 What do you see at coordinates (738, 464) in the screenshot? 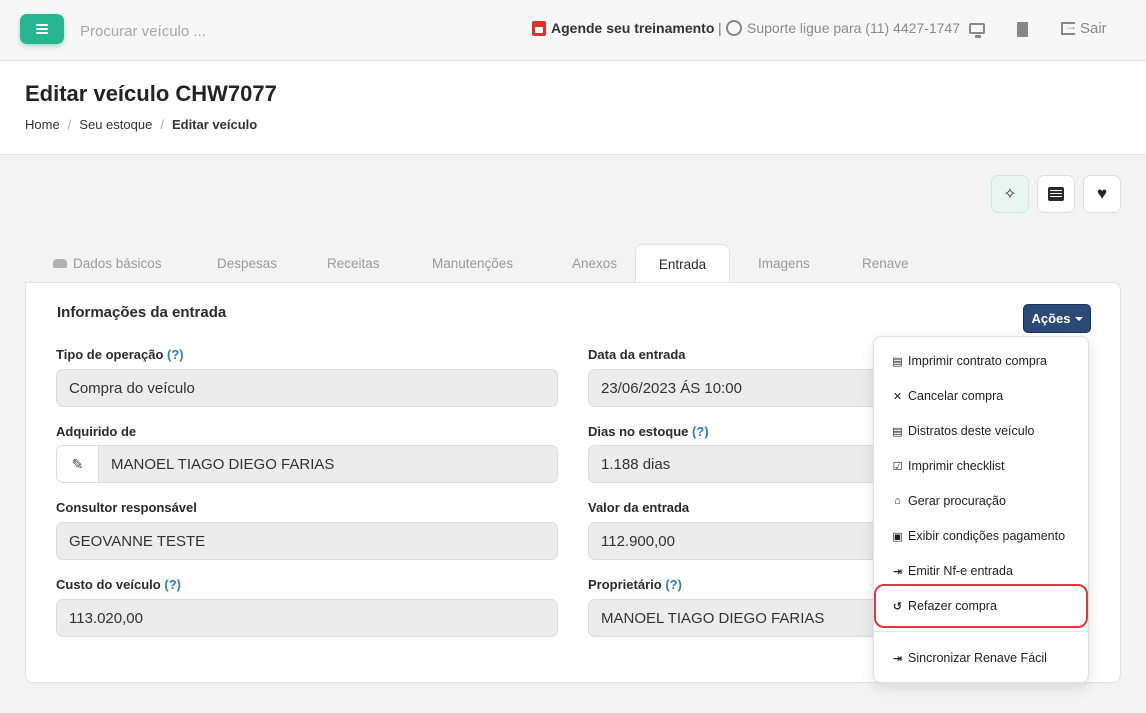
I see `dias-estoque-field: 1.188 dias` at bounding box center [738, 464].